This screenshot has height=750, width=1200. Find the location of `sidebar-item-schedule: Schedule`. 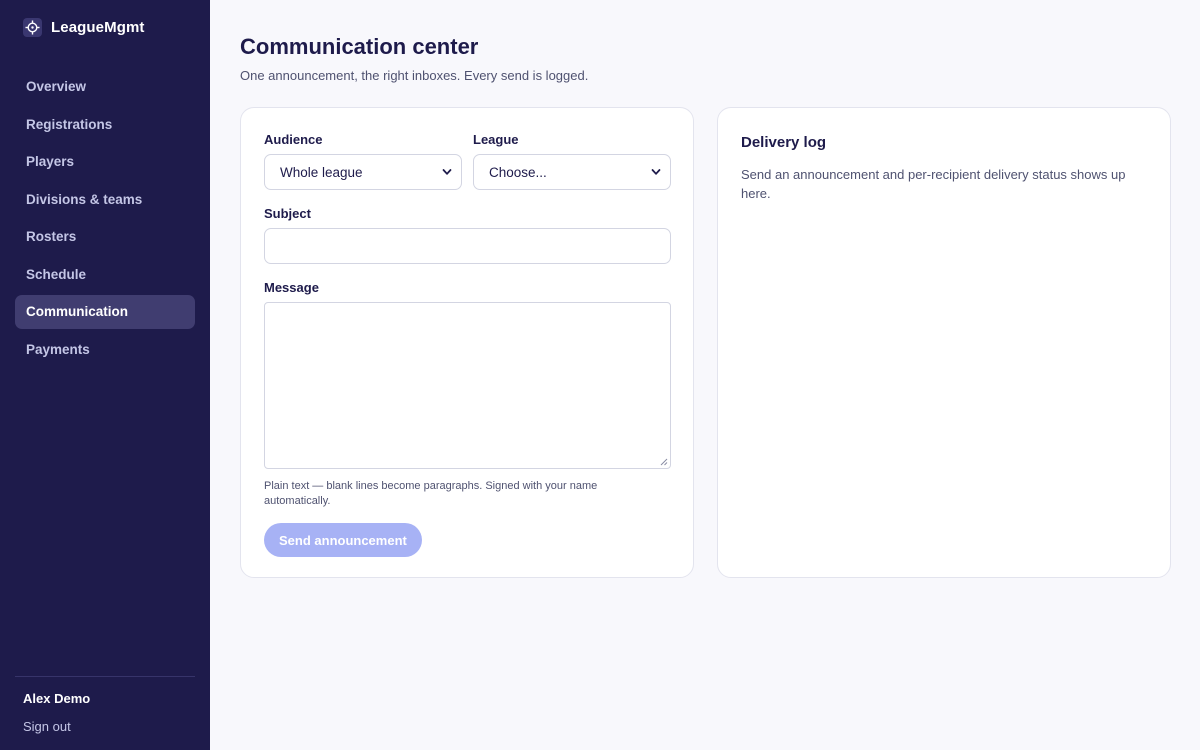

sidebar-item-schedule: Schedule is located at coordinates (105, 275).